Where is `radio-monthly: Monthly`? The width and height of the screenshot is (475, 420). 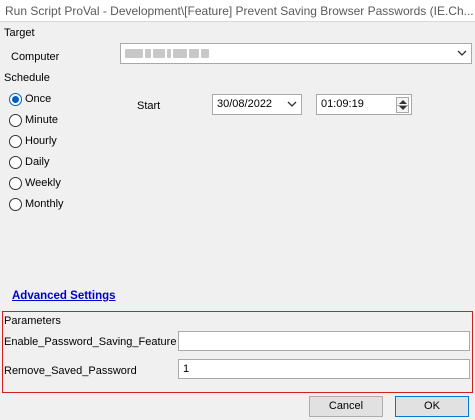 radio-monthly: Monthly is located at coordinates (36, 204).